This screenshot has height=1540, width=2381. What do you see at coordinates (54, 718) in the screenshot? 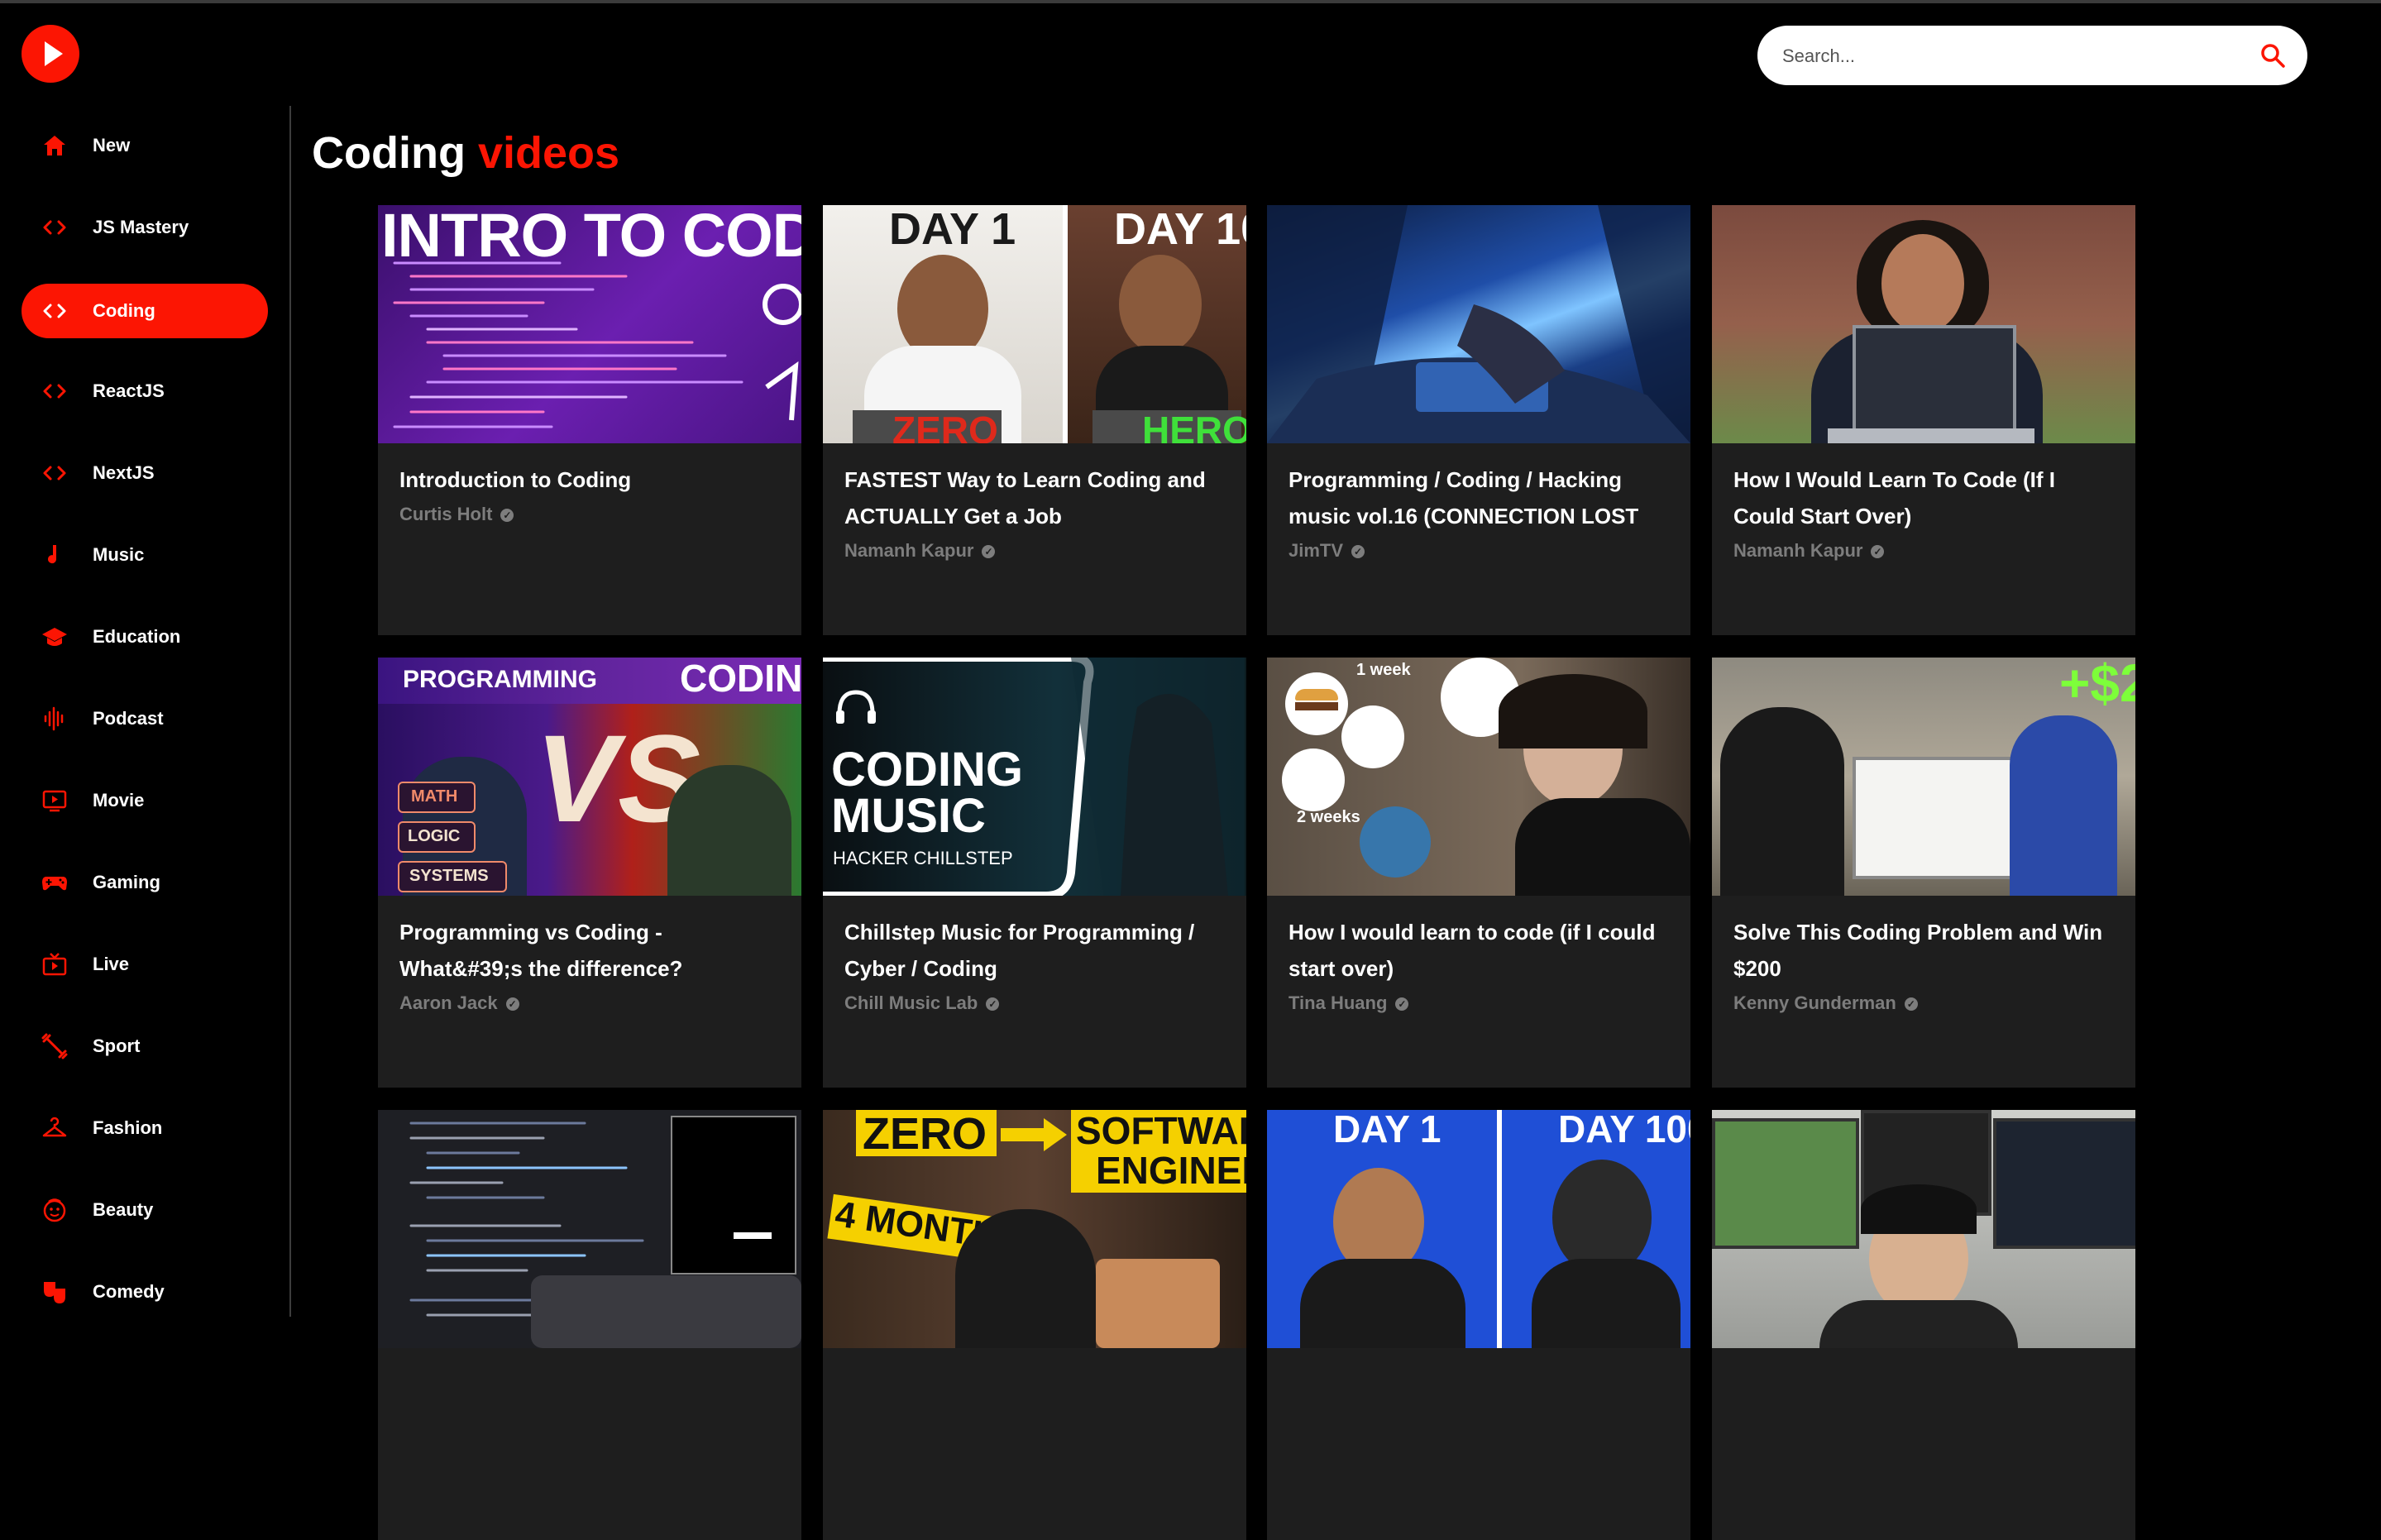
I see `soundwave-icon` at bounding box center [54, 718].